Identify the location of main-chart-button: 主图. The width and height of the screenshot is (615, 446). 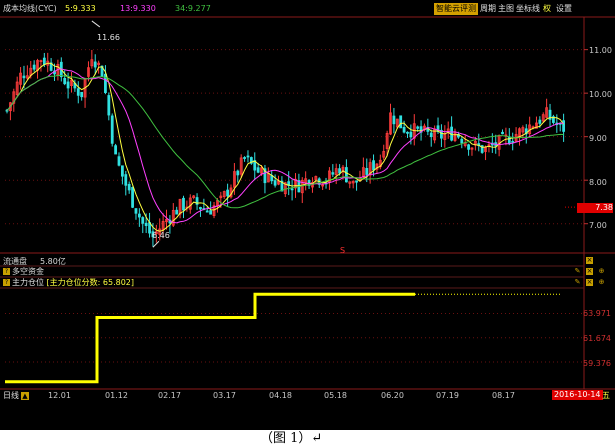
(506, 9).